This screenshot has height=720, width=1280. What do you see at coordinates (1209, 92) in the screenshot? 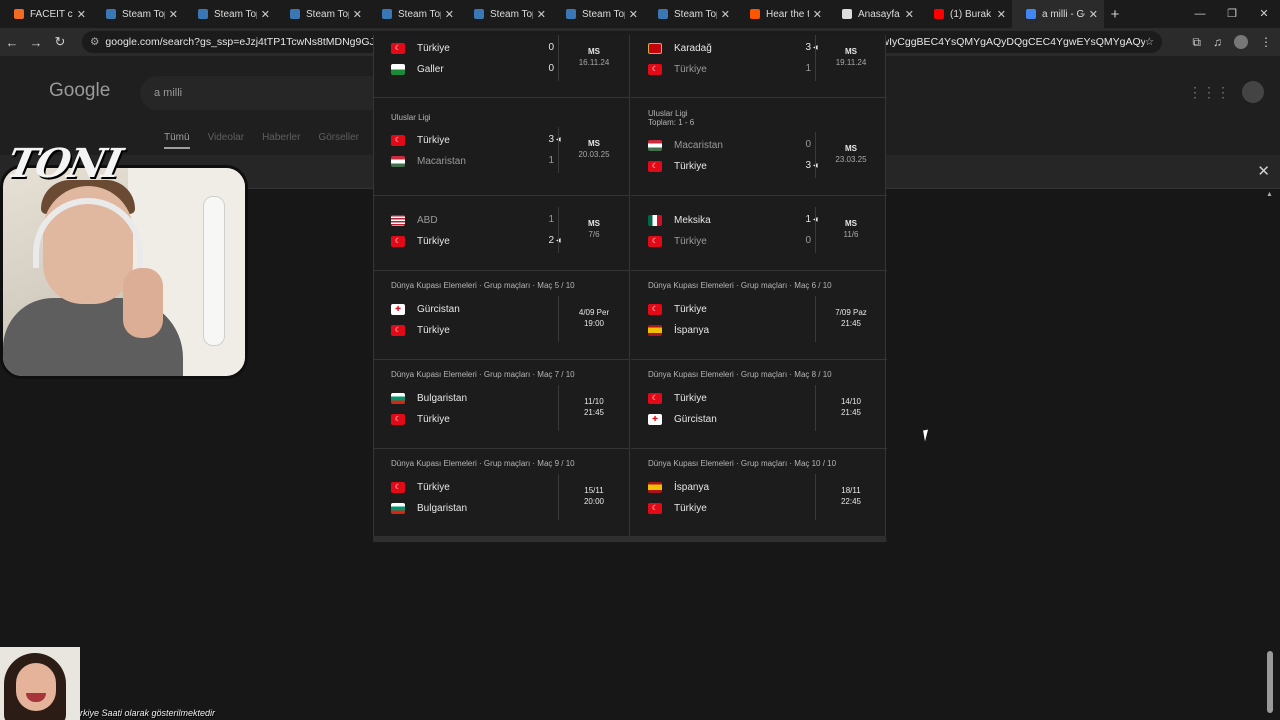
I see `apps-grid-icon: ⋮⋮⋮` at bounding box center [1209, 92].